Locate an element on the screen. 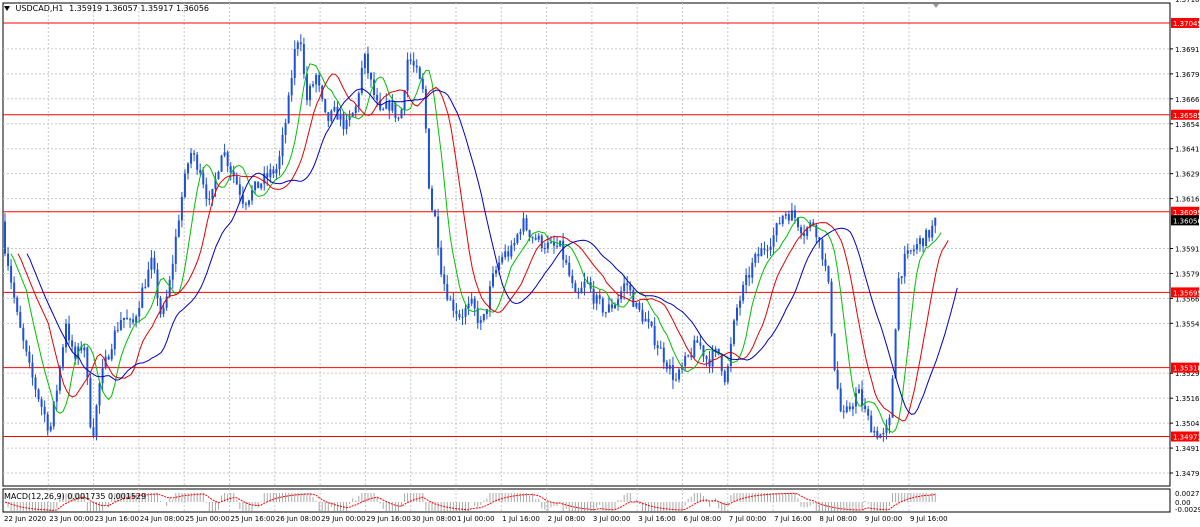 This screenshot has height=527, width=1200. x-tick-label: 24 Jun 08:00 is located at coordinates (162, 519).